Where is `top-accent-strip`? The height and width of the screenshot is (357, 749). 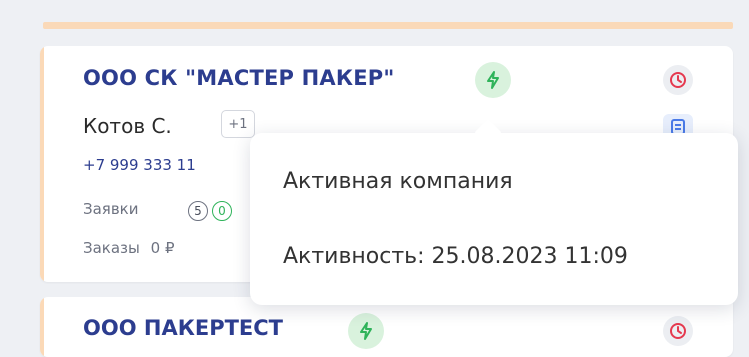
top-accent-strip is located at coordinates (388, 25).